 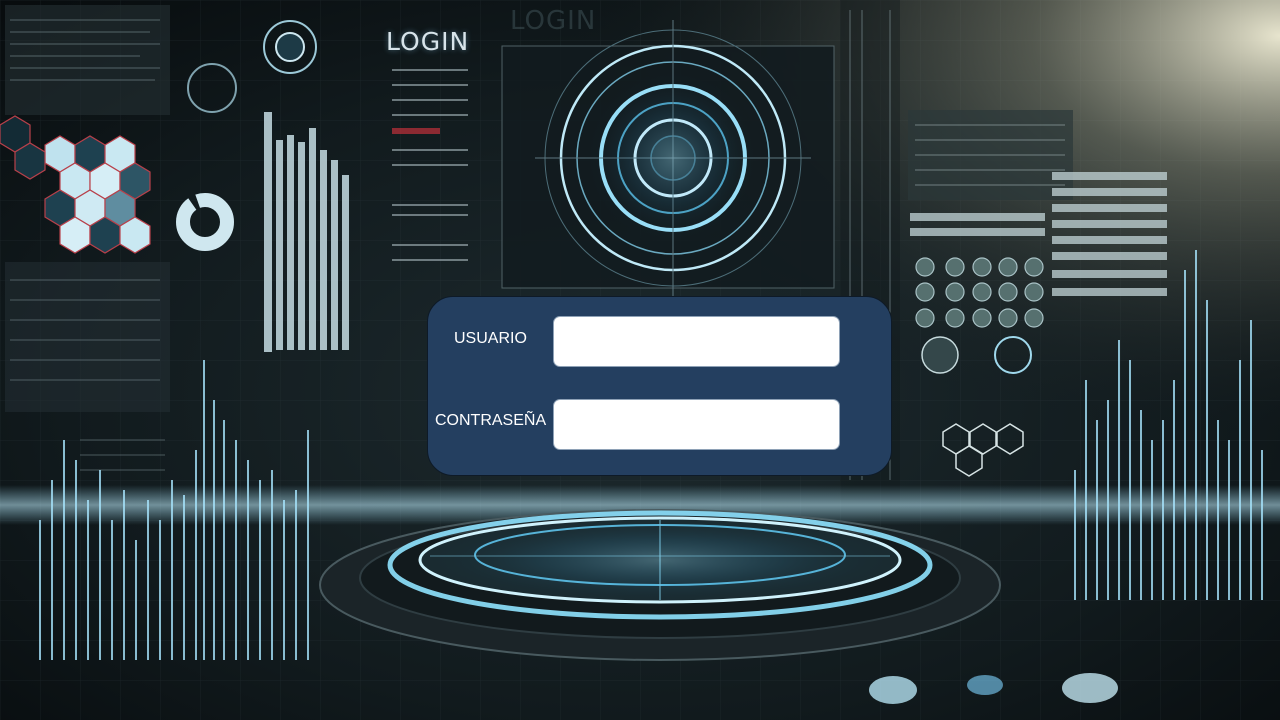 I want to click on username-field, so click(x=696, y=341).